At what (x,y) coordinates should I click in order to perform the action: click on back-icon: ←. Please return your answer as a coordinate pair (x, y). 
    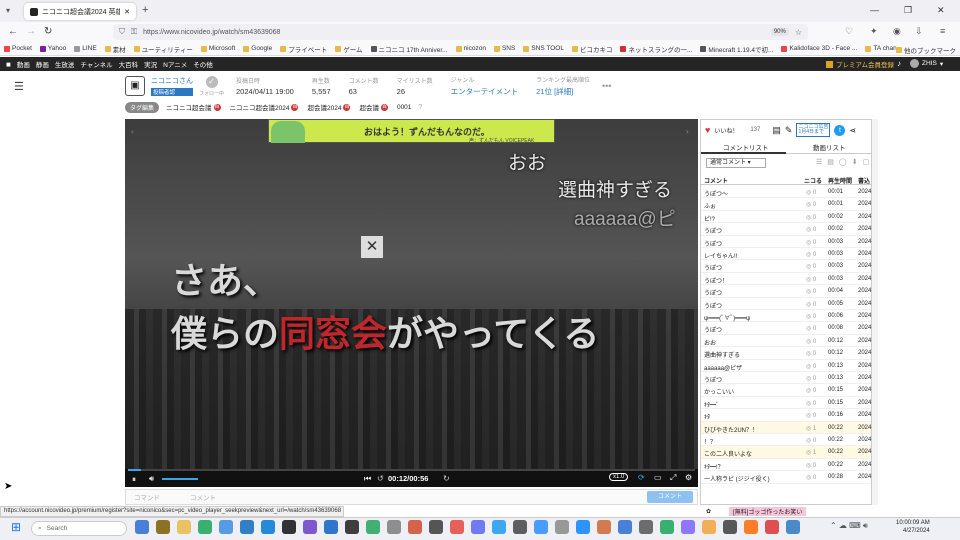
    Looking at the image, I should click on (13, 31).